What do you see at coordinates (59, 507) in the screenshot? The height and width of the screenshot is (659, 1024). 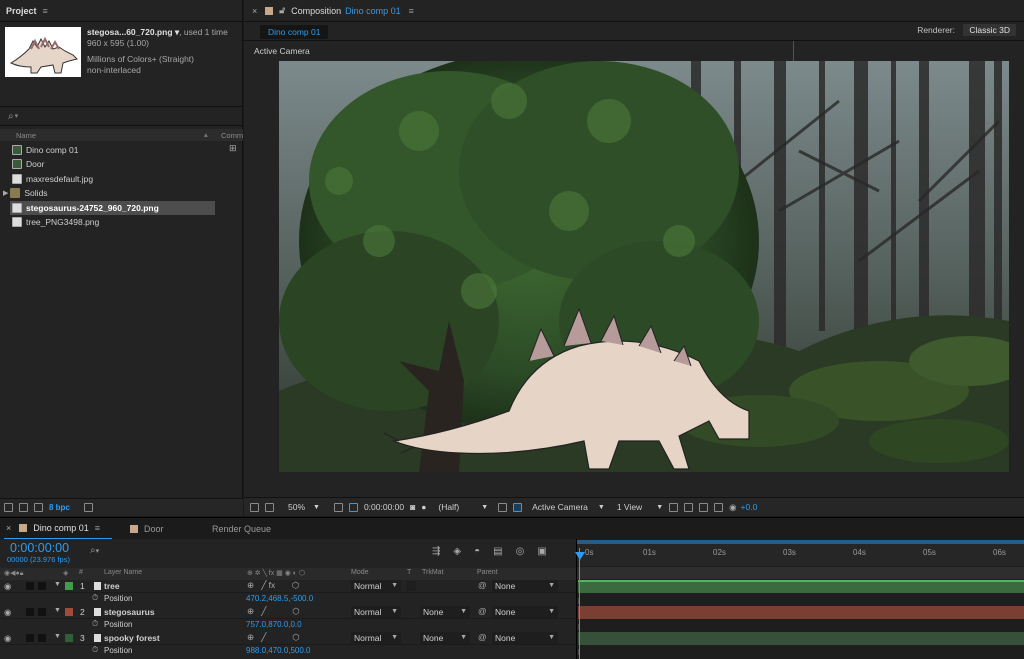 I see `bpc-button: 8 bpc` at bounding box center [59, 507].